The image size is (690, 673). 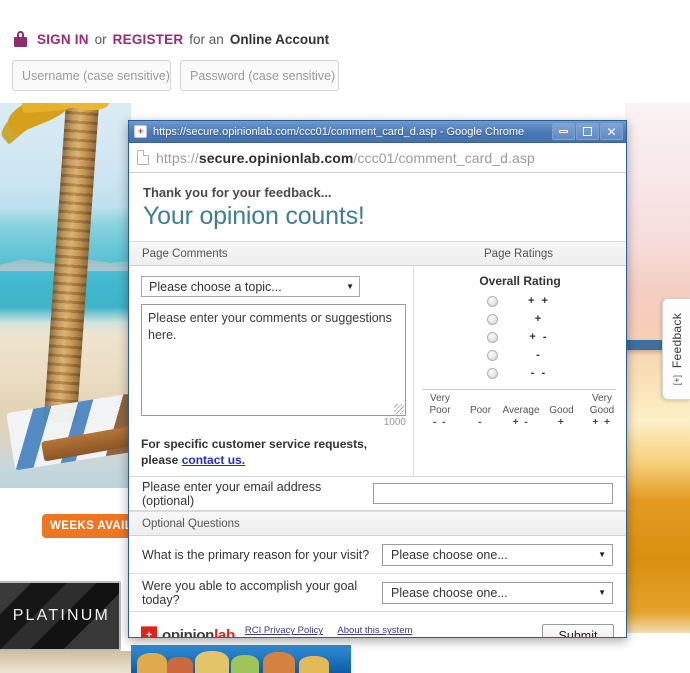 What do you see at coordinates (143, 157) in the screenshot?
I see `page-document-icon` at bounding box center [143, 157].